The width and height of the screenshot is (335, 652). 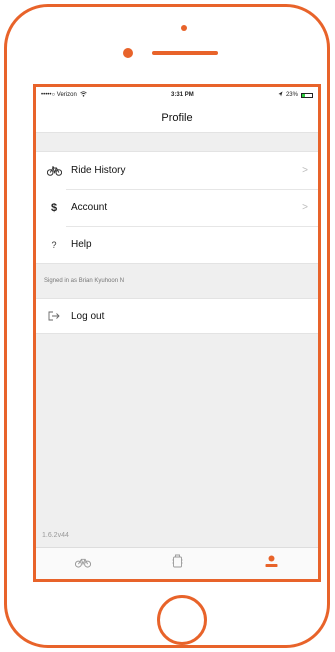 I want to click on clock-text: 3:31 PM, so click(x=182, y=95).